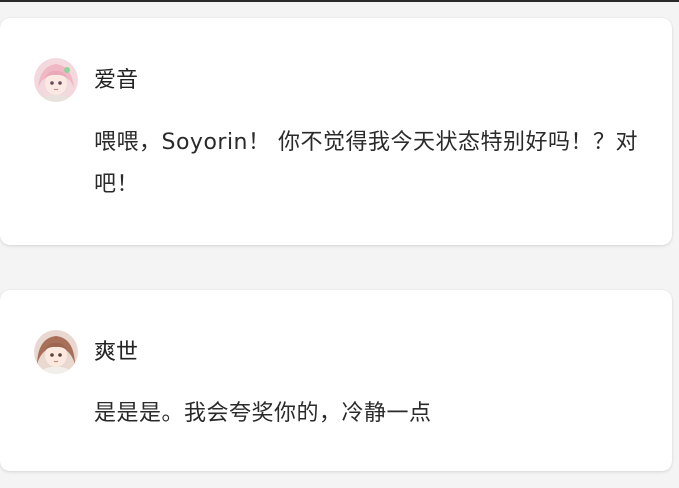 The width and height of the screenshot is (679, 488). What do you see at coordinates (339, 1) in the screenshot?
I see `top-border` at bounding box center [339, 1].